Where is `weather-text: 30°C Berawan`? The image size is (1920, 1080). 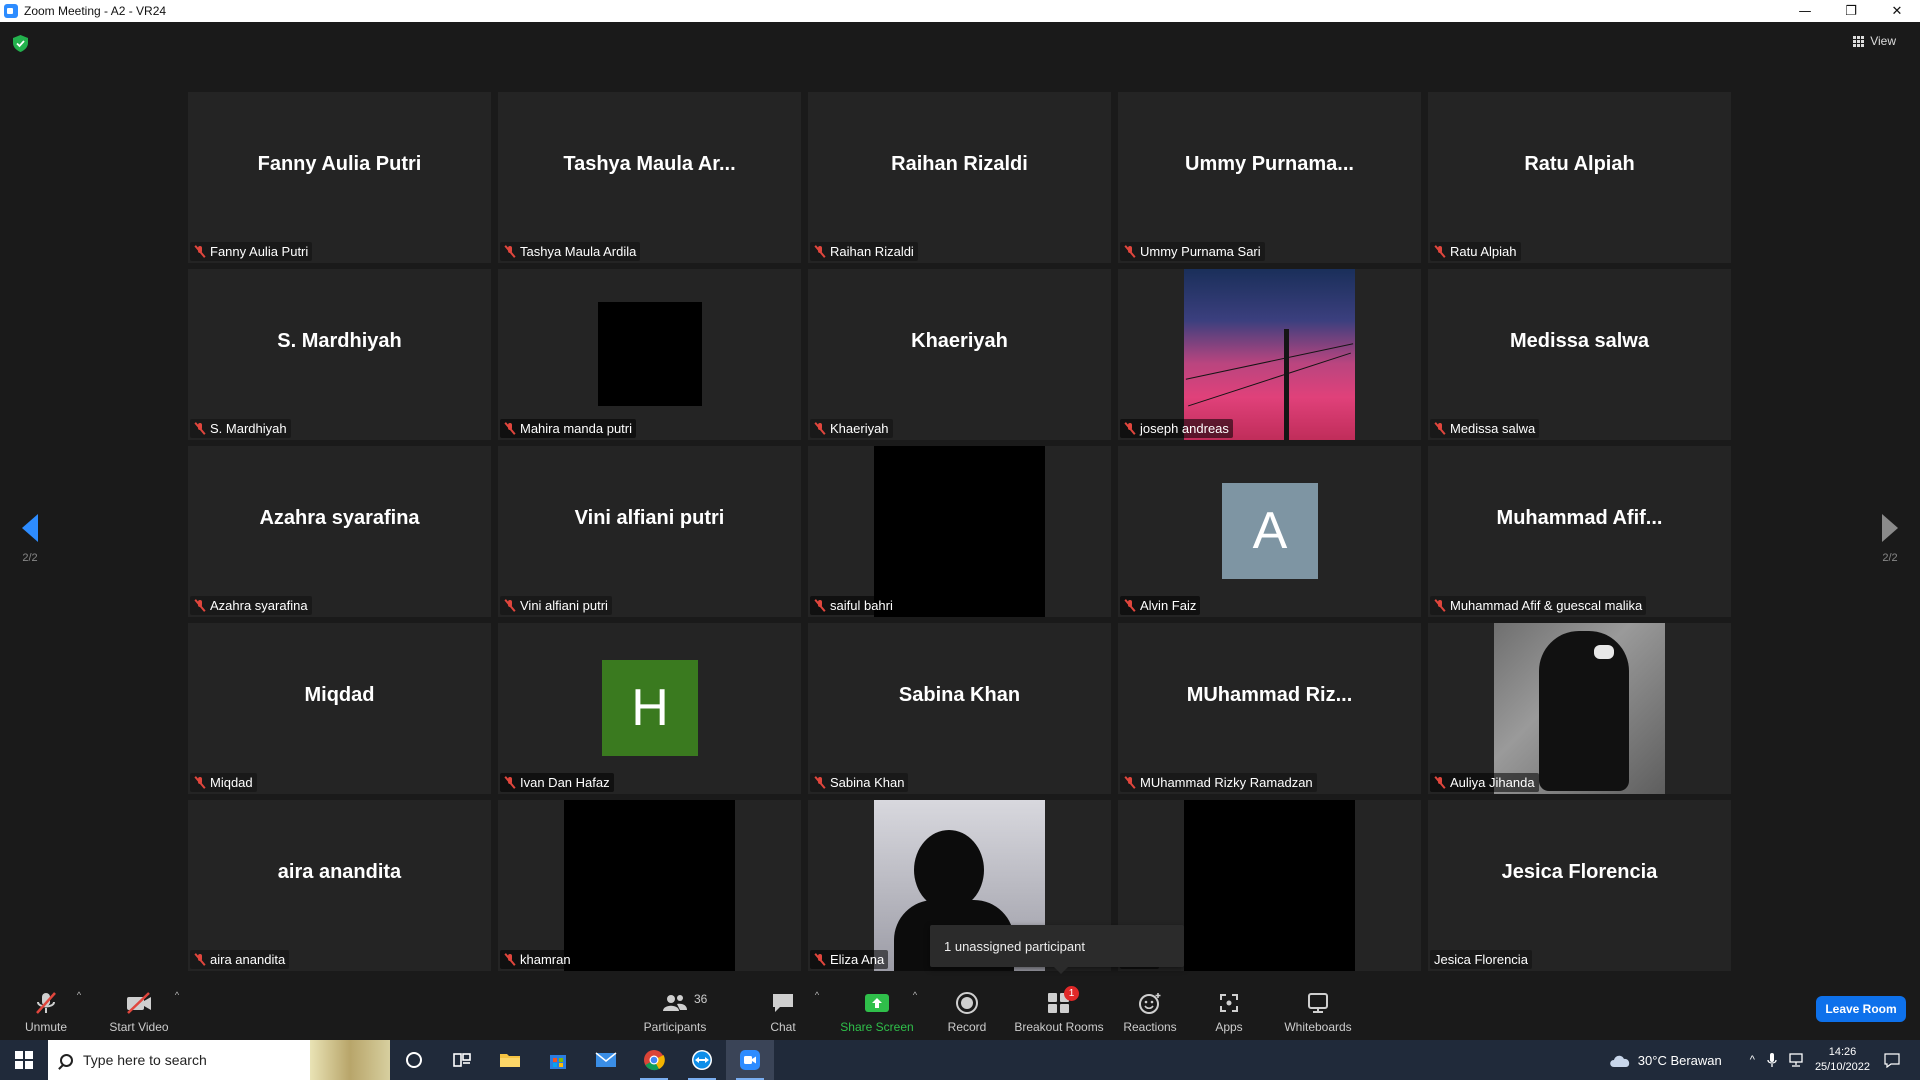 weather-text: 30°C Berawan is located at coordinates (1680, 1060).